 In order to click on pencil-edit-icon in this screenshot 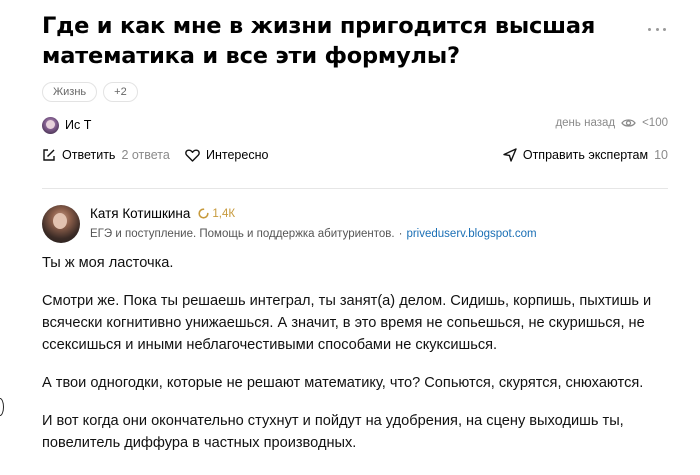, I will do `click(49, 155)`.